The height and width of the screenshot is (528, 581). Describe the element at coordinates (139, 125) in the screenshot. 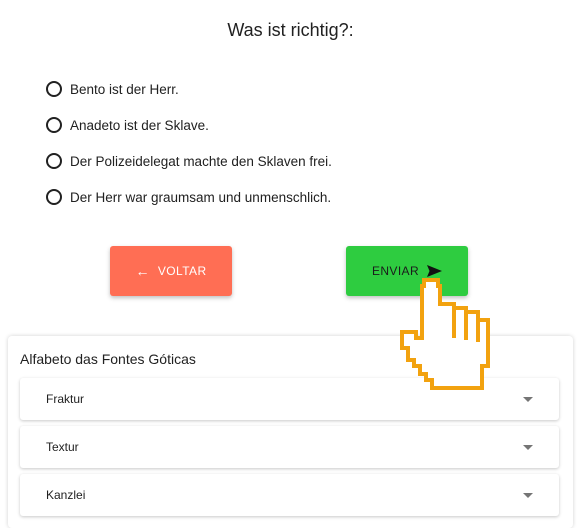

I see `answer-option-label: Anadeto ist der Sklave.` at that location.